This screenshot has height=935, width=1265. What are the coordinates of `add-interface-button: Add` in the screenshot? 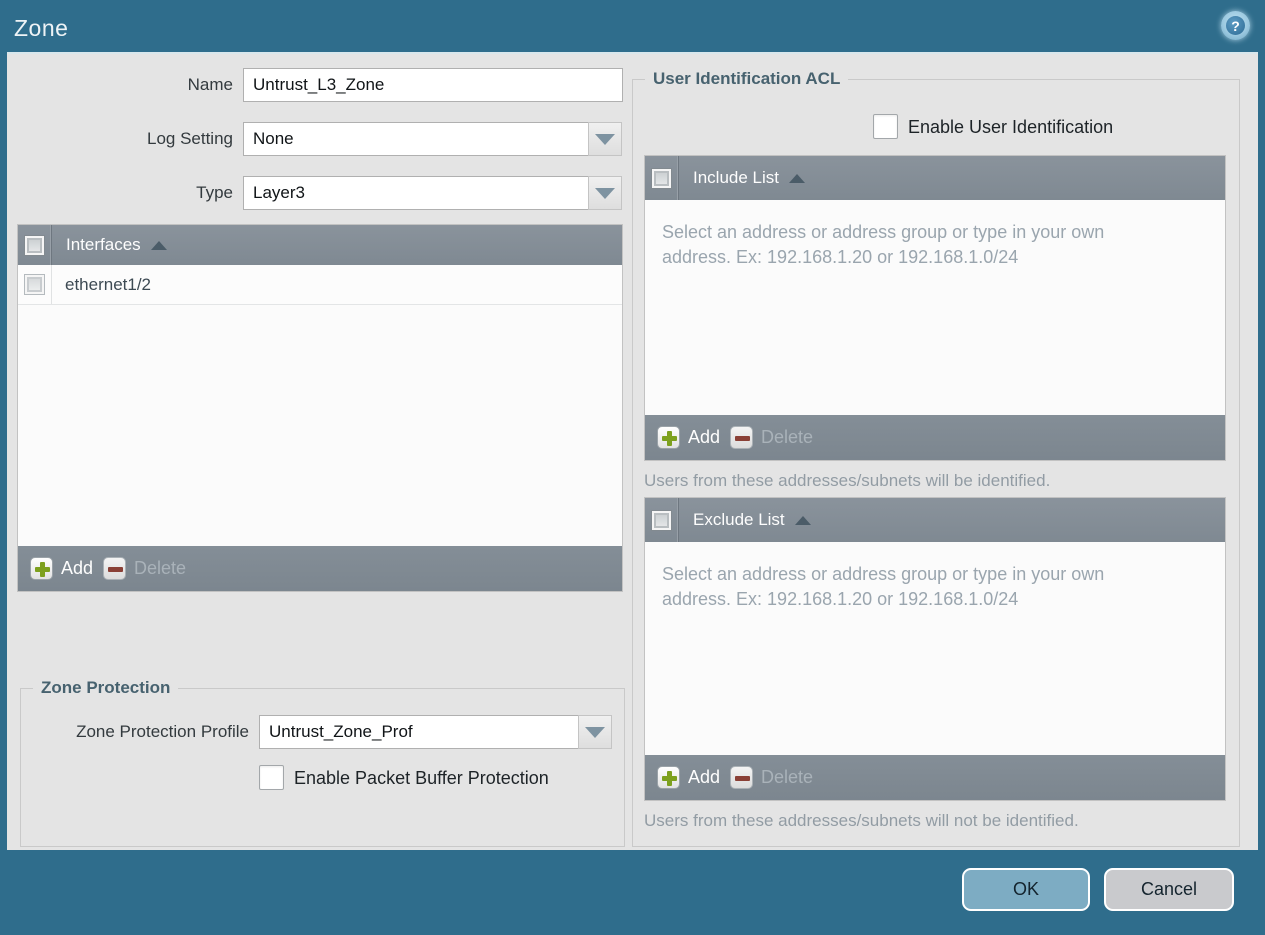 It's located at (61, 568).